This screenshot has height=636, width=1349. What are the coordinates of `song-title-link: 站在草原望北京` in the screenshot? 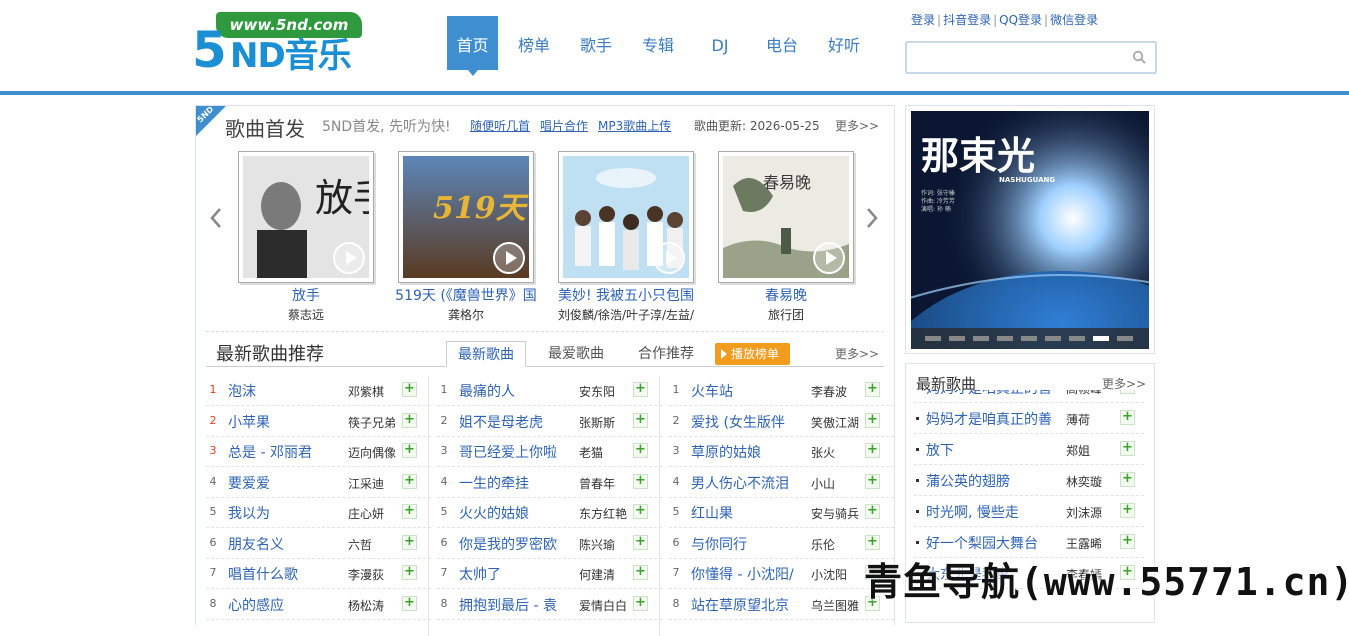 It's located at (745, 605).